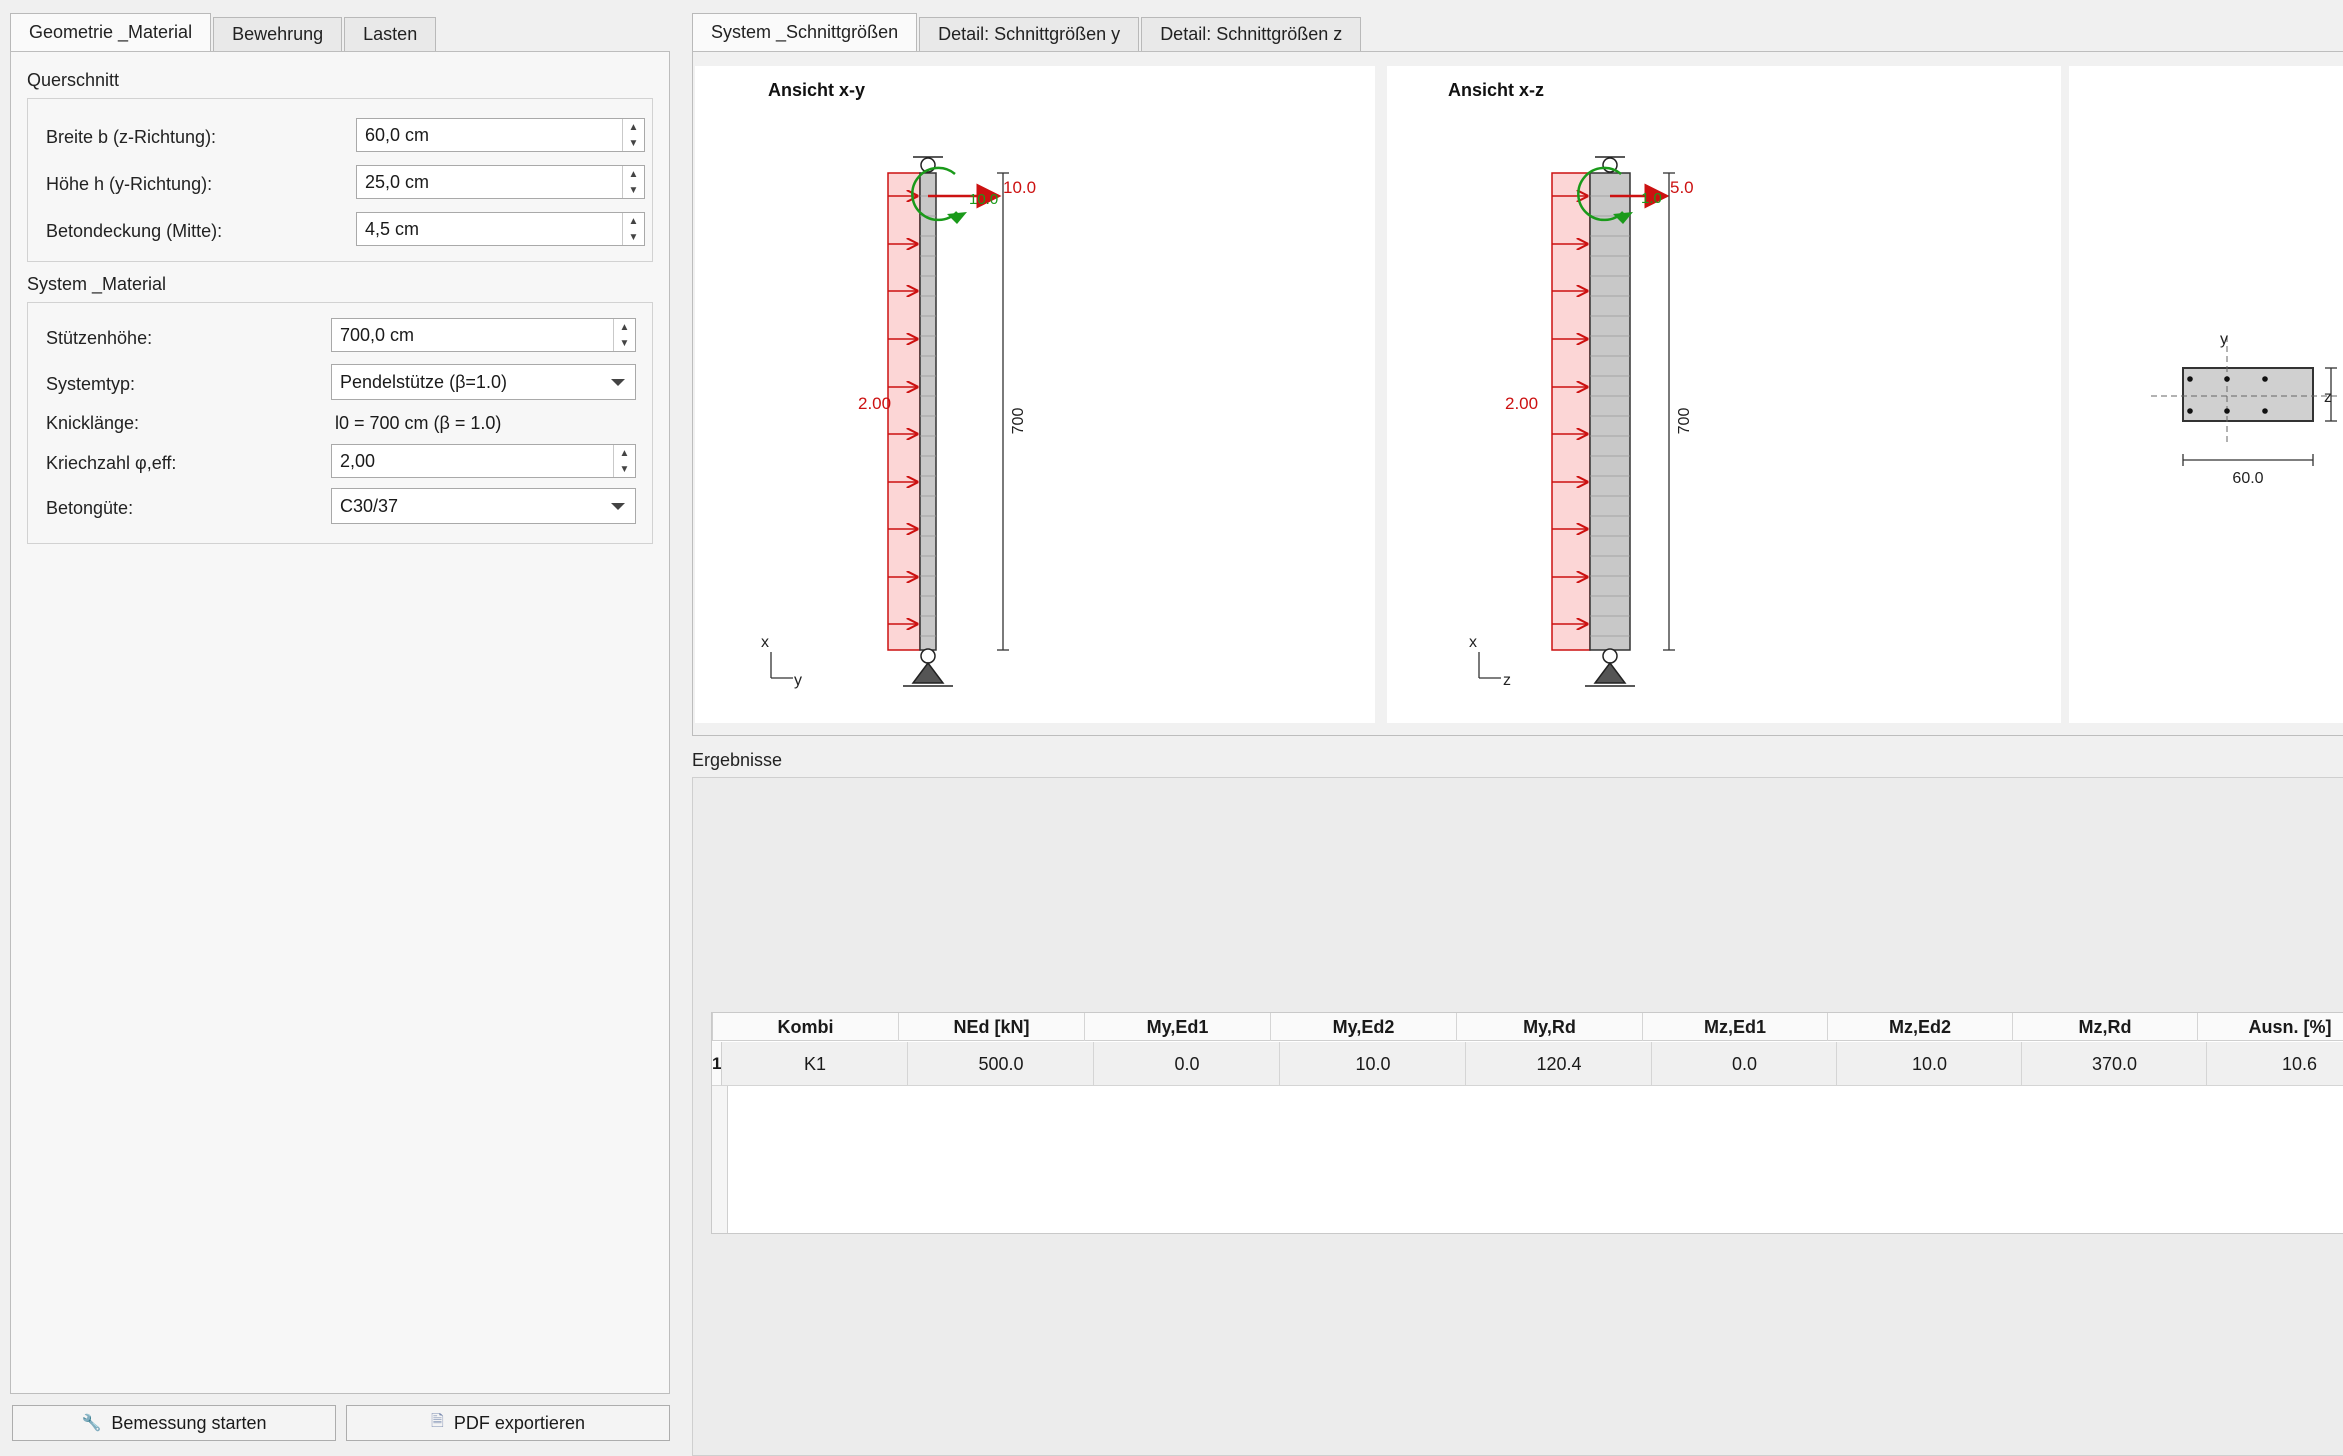 This screenshot has height=1456, width=2343. What do you see at coordinates (1251, 34) in the screenshot?
I see `tab-detail-schnittgroessen-z: Detail: Schnittgrößen z` at bounding box center [1251, 34].